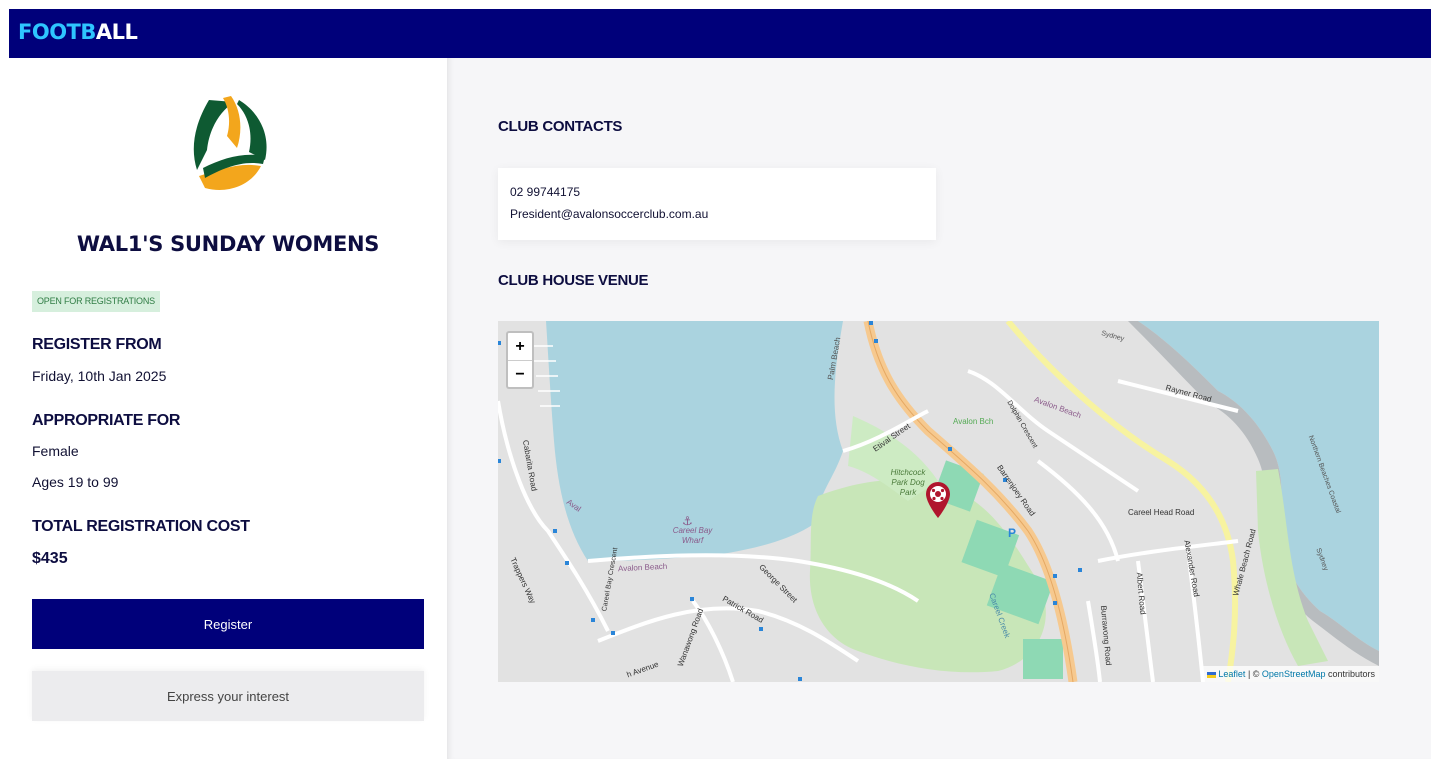 The height and width of the screenshot is (759, 1431). I want to click on brand-logo: FOOTBALL, so click(78, 32).